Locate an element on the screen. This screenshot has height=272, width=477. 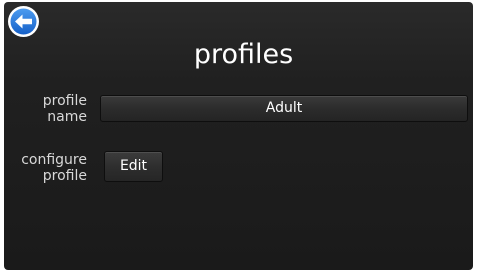
configure-profile-label: configure profile is located at coordinates (45, 168).